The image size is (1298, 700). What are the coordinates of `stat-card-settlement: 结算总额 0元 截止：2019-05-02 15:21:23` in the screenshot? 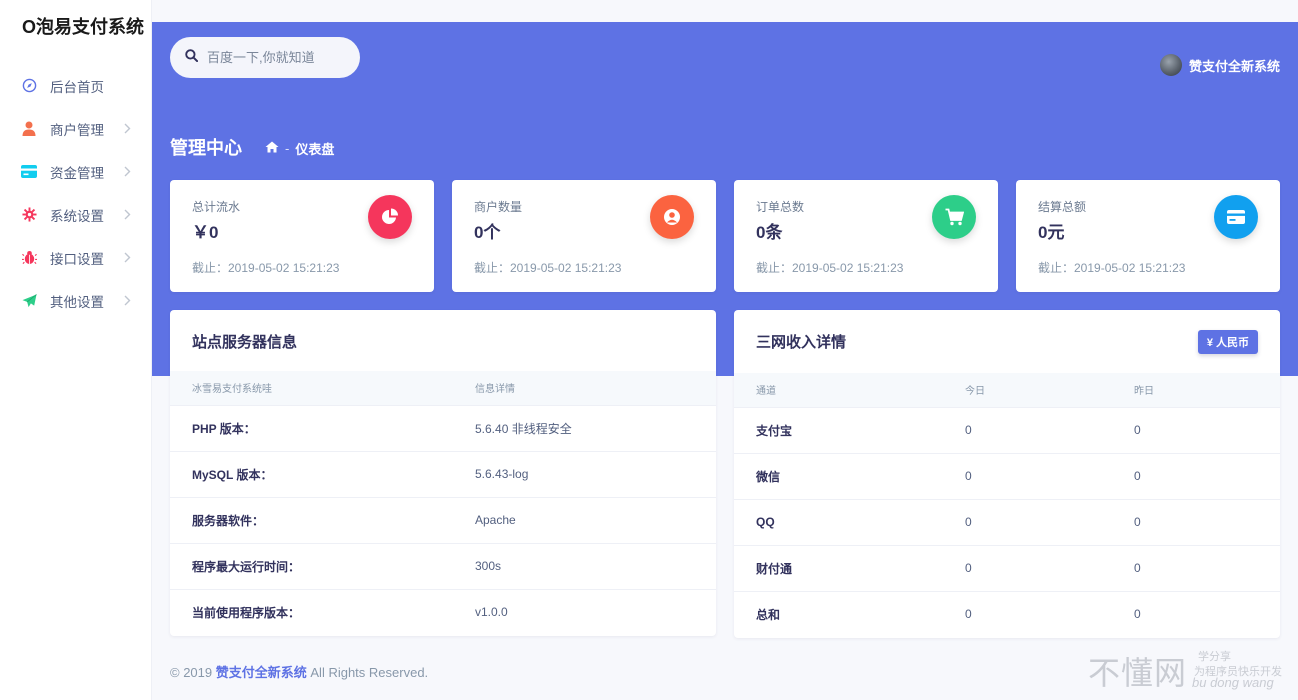 It's located at (1148, 236).